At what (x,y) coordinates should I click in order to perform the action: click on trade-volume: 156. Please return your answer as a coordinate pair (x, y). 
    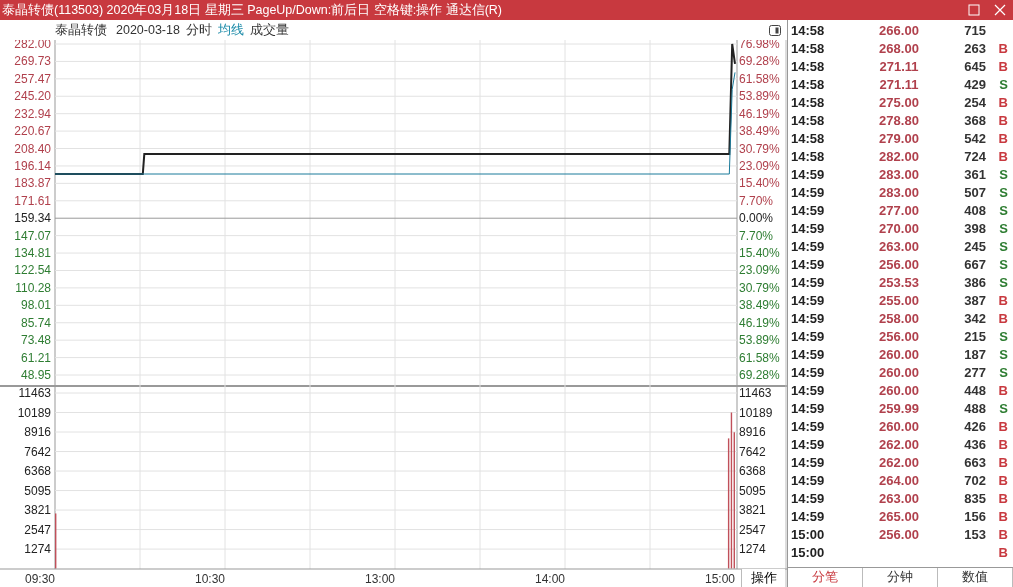
    Looking at the image, I should click on (974, 517).